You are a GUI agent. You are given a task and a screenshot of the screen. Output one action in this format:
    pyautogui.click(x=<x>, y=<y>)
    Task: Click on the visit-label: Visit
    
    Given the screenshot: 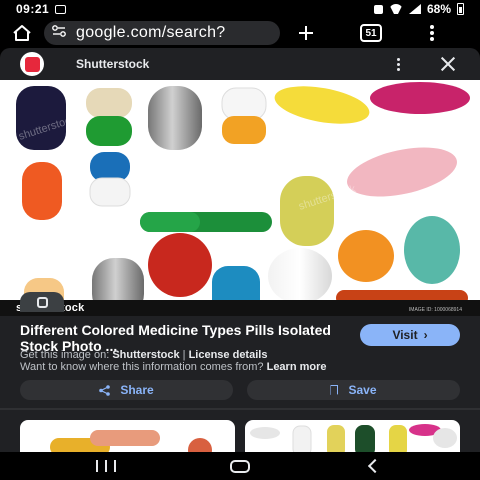 What is the action you would take?
    pyautogui.click(x=405, y=335)
    